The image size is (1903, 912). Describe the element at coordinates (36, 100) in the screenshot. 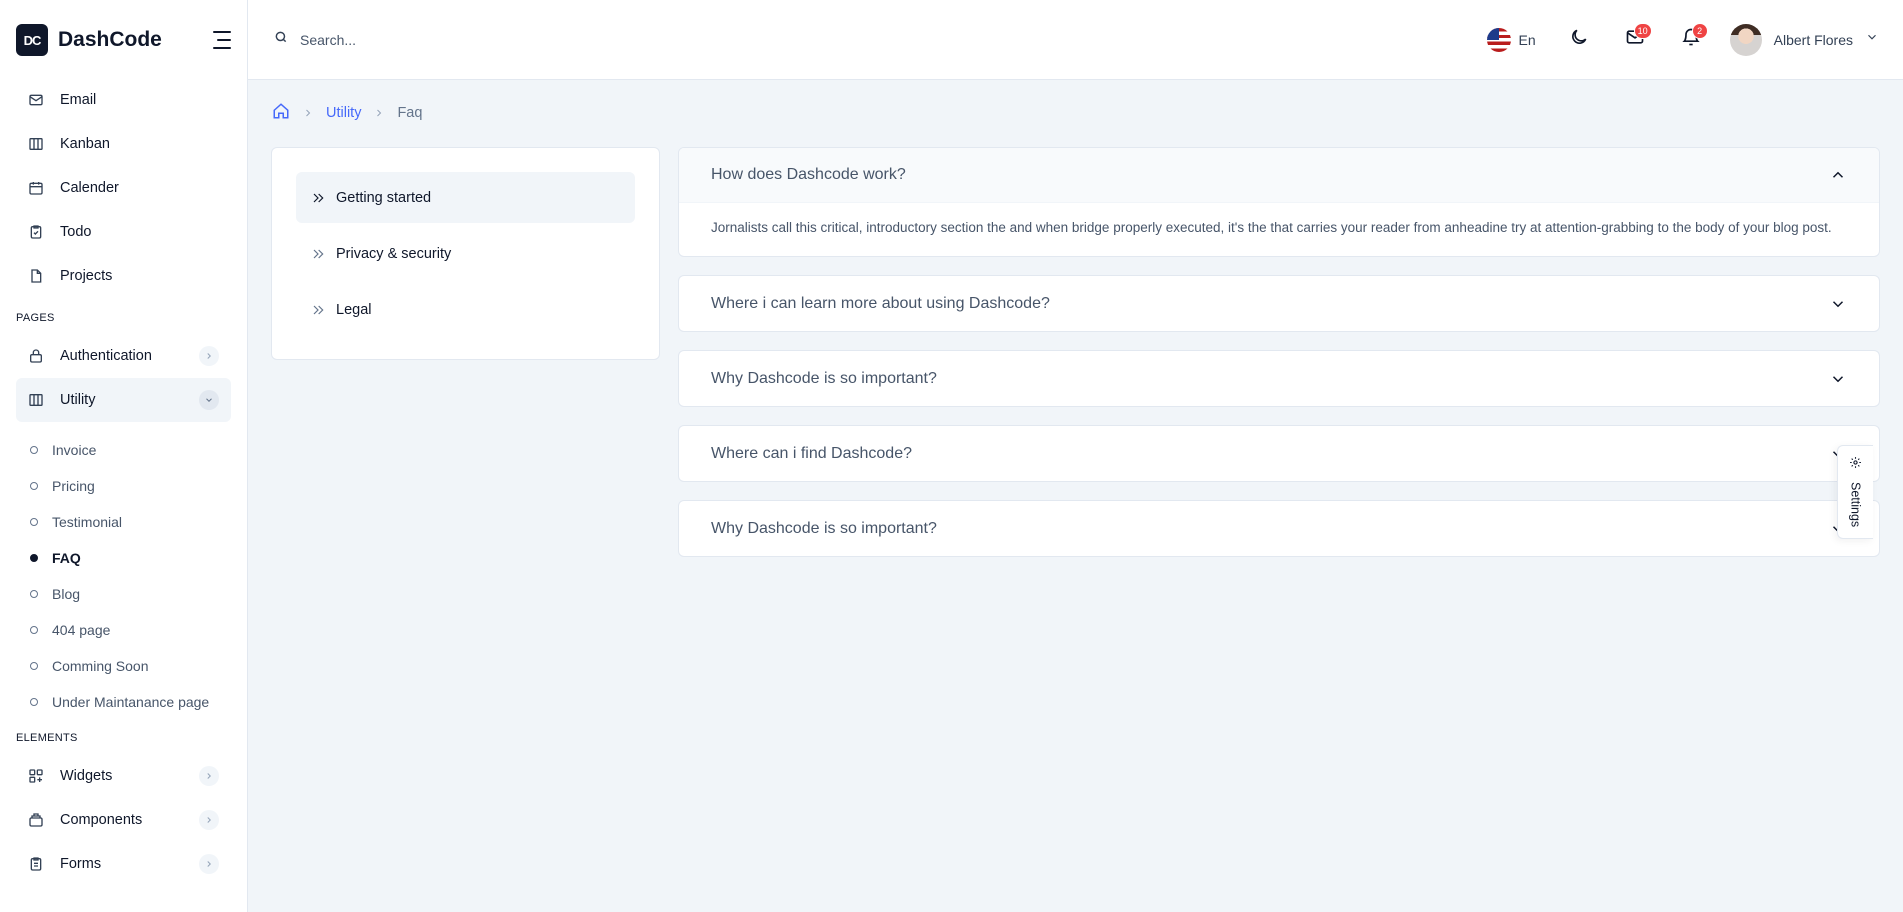

I see `mail-icon` at that location.